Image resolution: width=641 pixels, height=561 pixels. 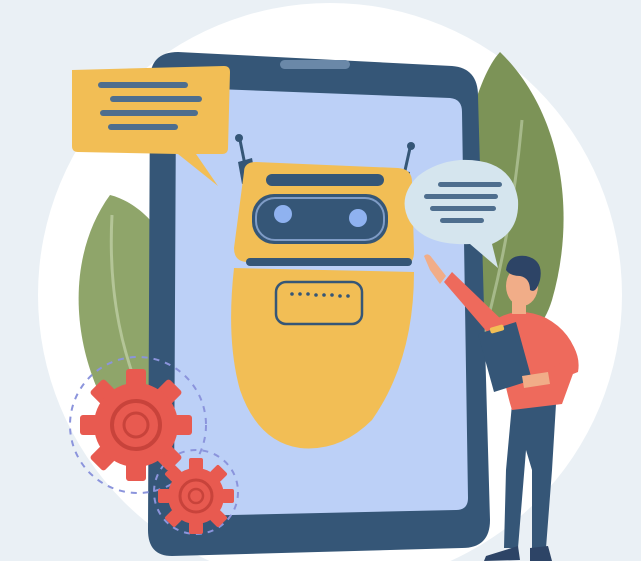 What do you see at coordinates (315, 64) in the screenshot?
I see `phone-speaker` at bounding box center [315, 64].